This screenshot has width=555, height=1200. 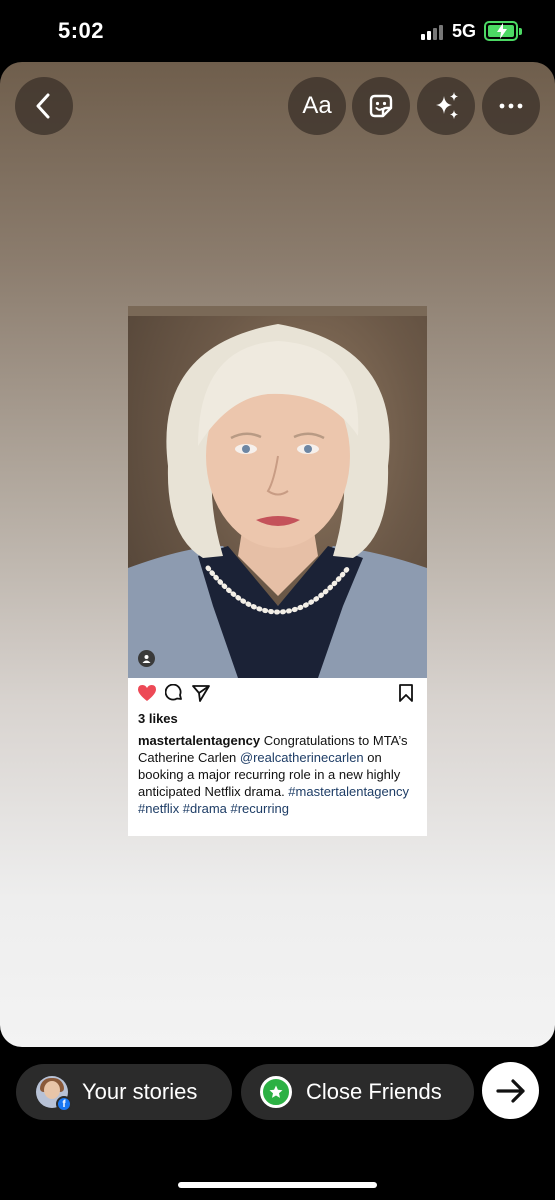 I want to click on status-bar: 5:02 5G, so click(x=277, y=30).